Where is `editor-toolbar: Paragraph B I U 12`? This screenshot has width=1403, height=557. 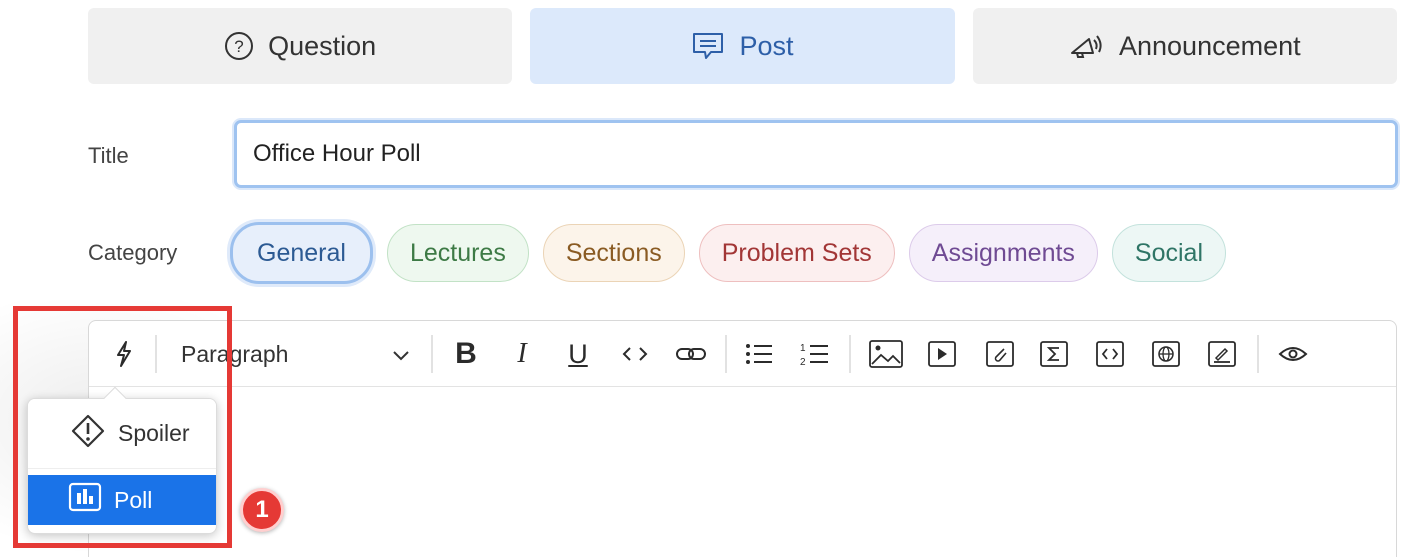 editor-toolbar: Paragraph B I U 12 is located at coordinates (742, 354).